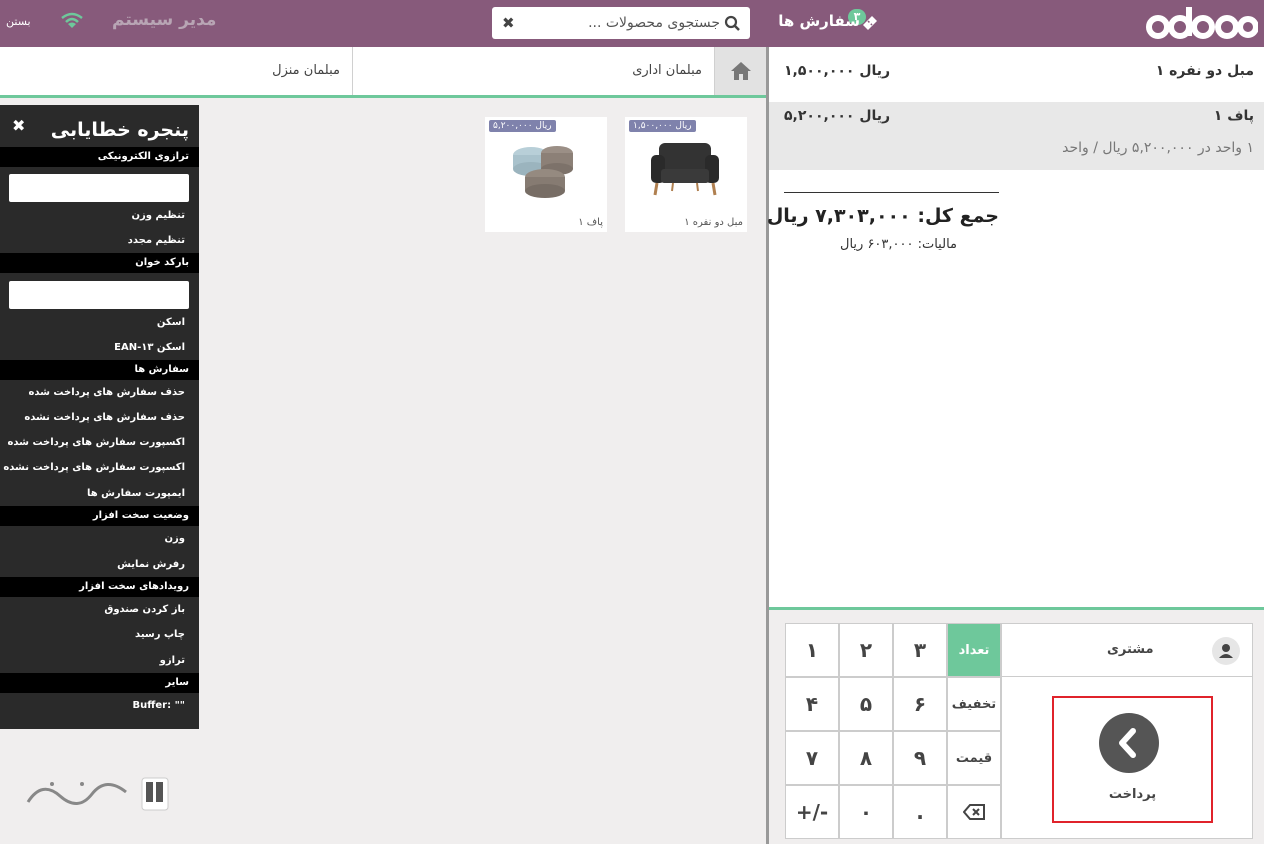 The height and width of the screenshot is (844, 1264). I want to click on product-name: پاف ۱, so click(590, 222).